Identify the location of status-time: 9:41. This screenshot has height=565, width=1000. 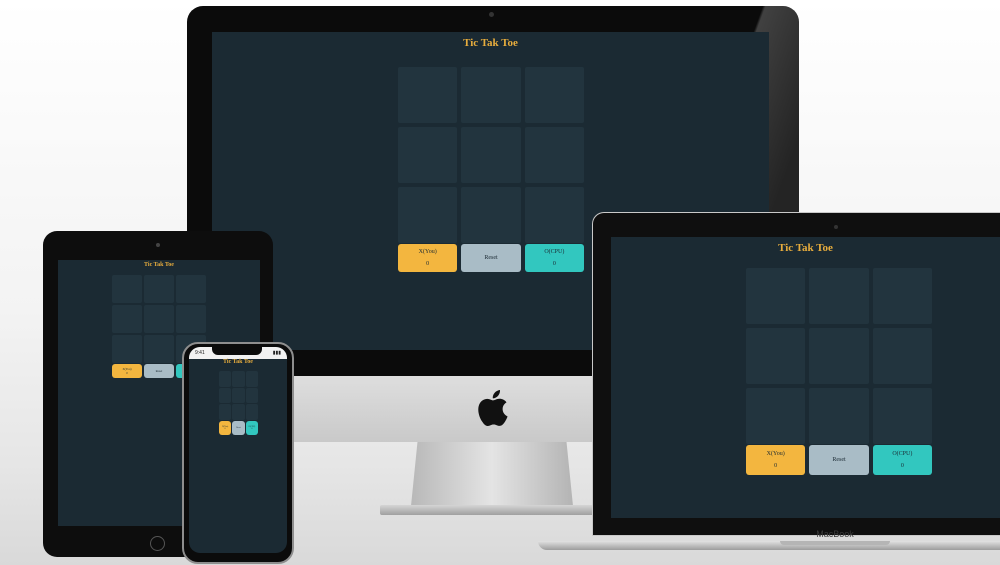
(200, 353).